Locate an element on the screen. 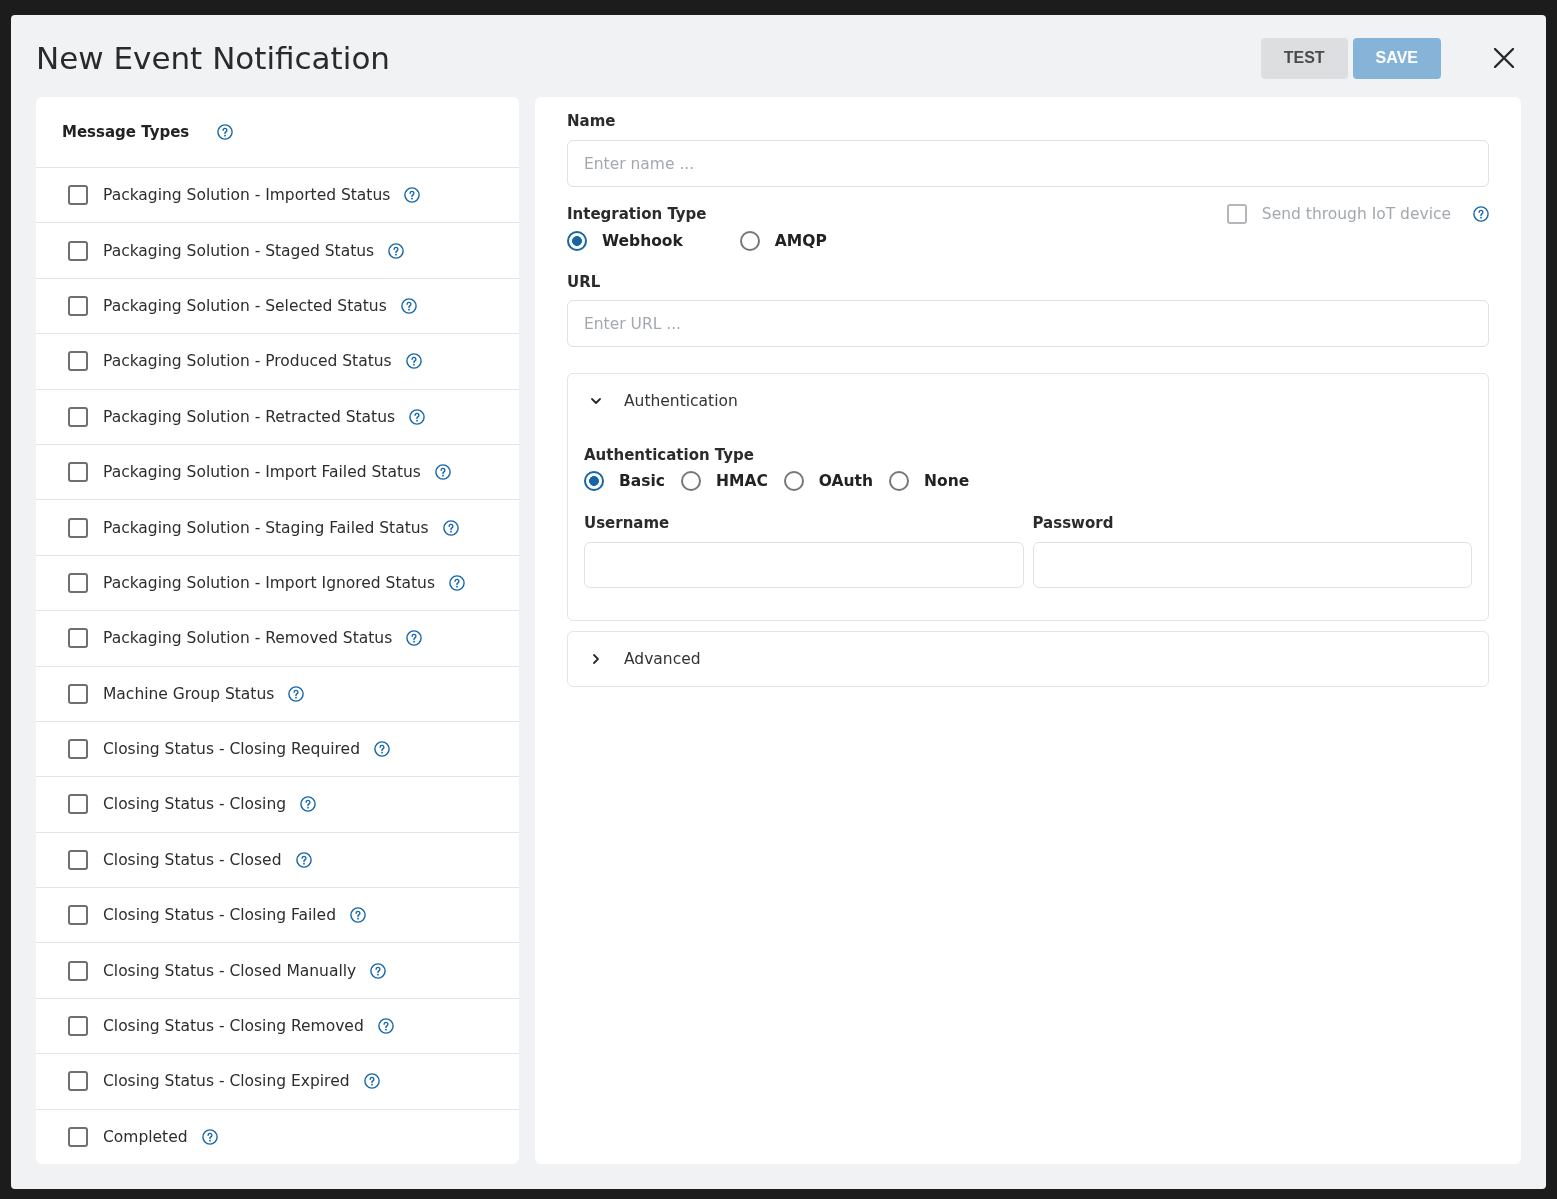 This screenshot has height=1199, width=1557. message-type-label: Closing Status - Closing Failed is located at coordinates (219, 915).